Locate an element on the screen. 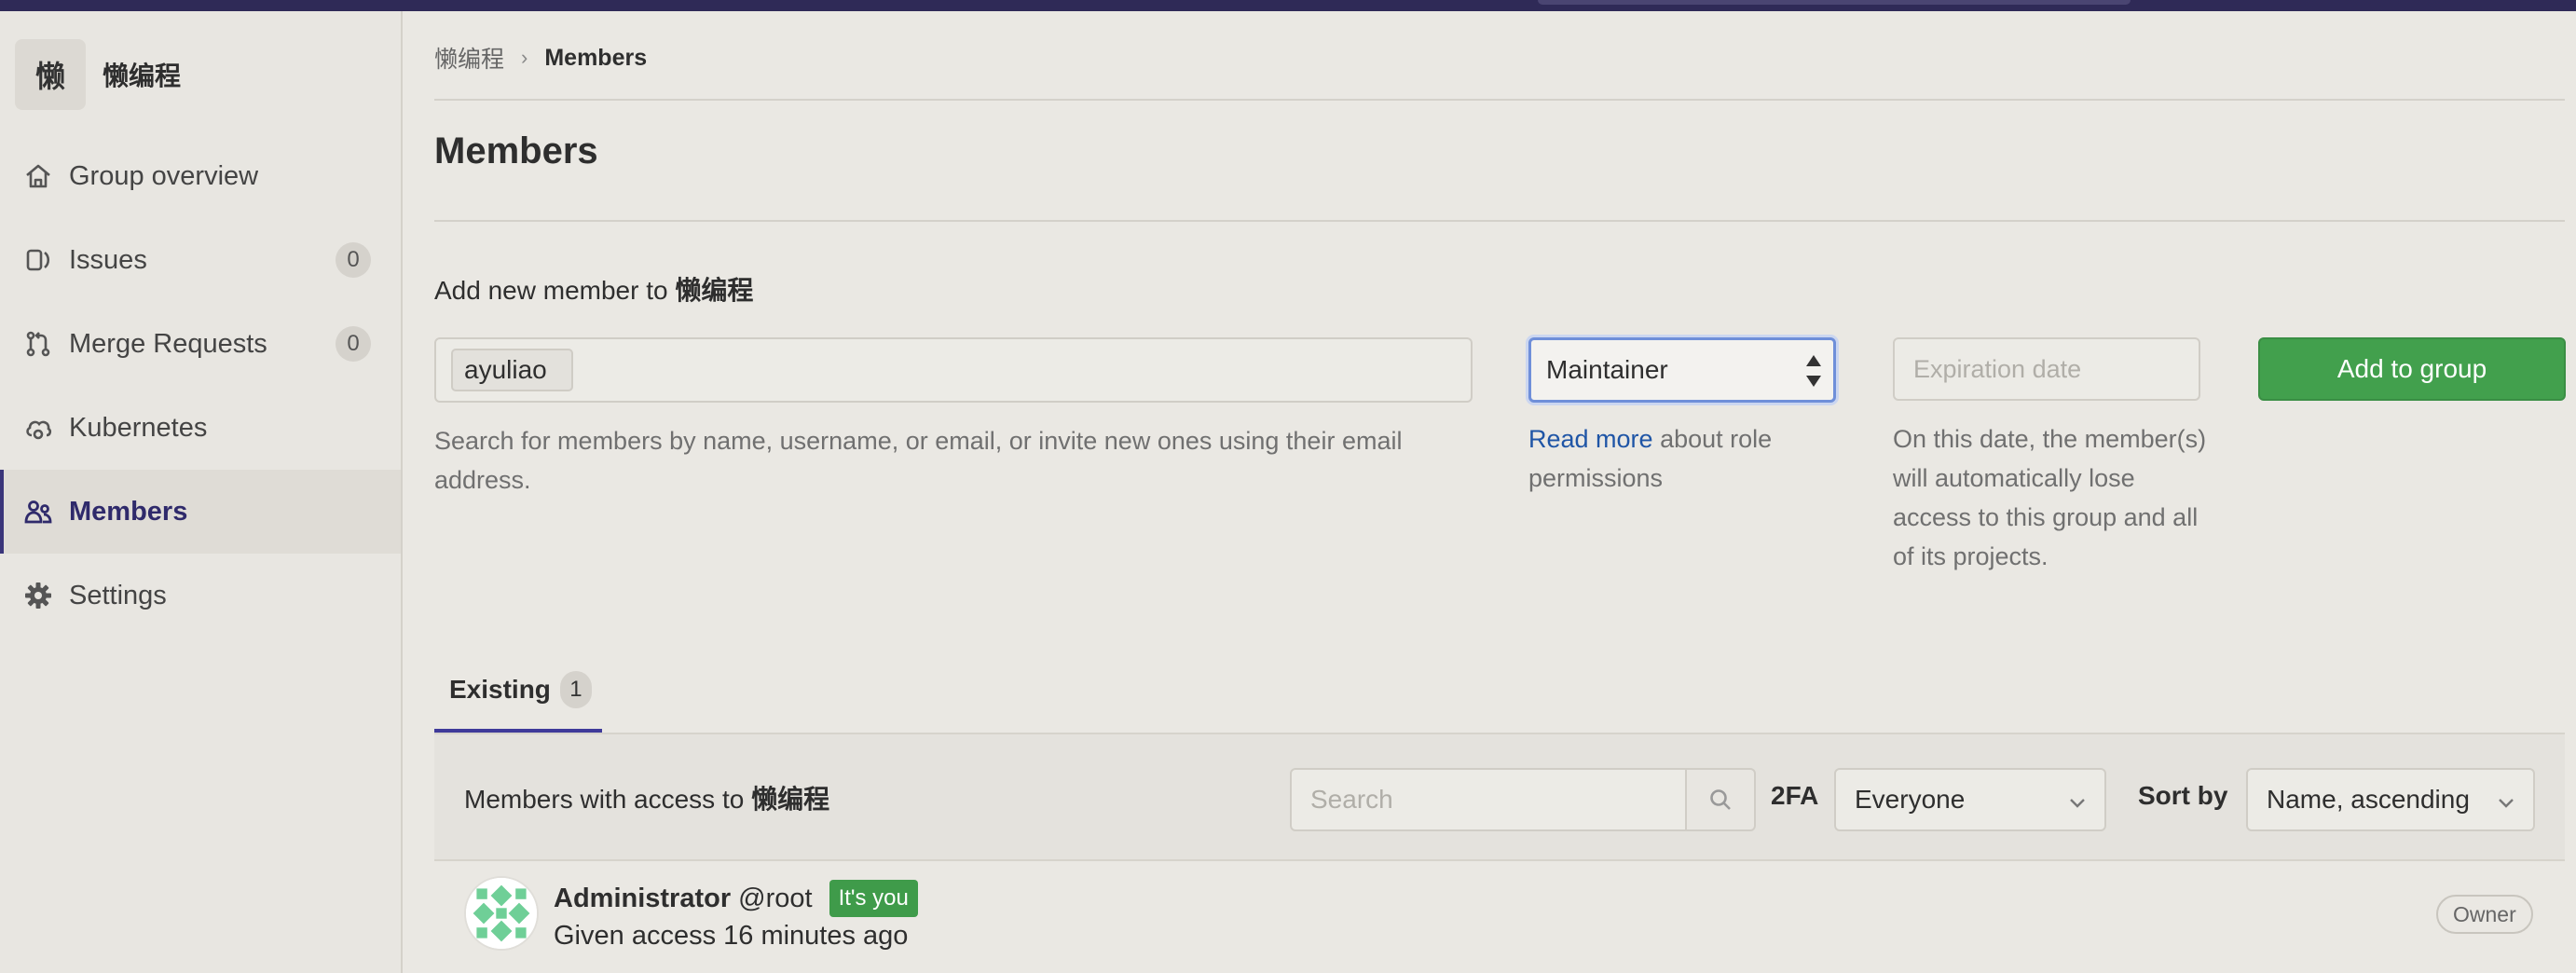 Image resolution: width=2576 pixels, height=973 pixels. avatar is located at coordinates (501, 913).